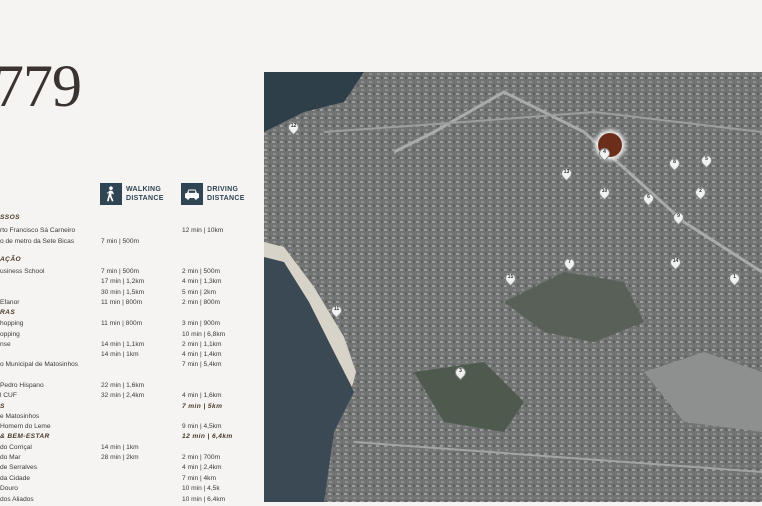  What do you see at coordinates (123, 385) in the screenshot?
I see `walking-time: 22 min | 1,6km` at bounding box center [123, 385].